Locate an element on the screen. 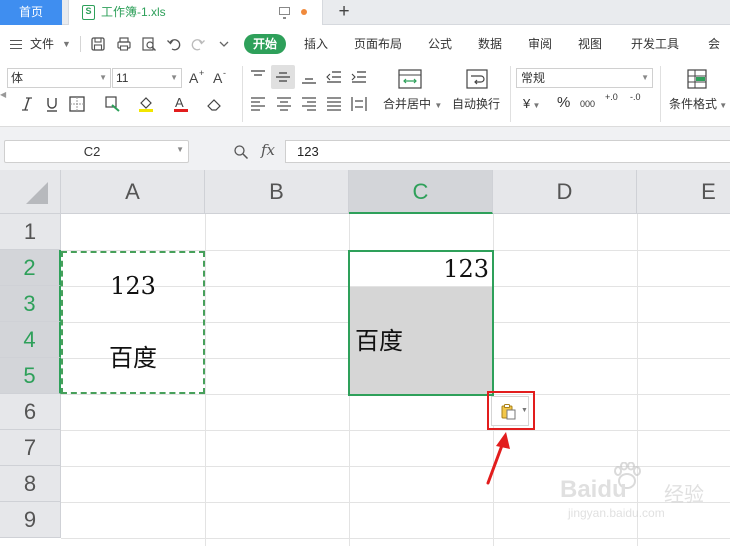  menu-tab-developer: 开发工具 is located at coordinates (655, 44).